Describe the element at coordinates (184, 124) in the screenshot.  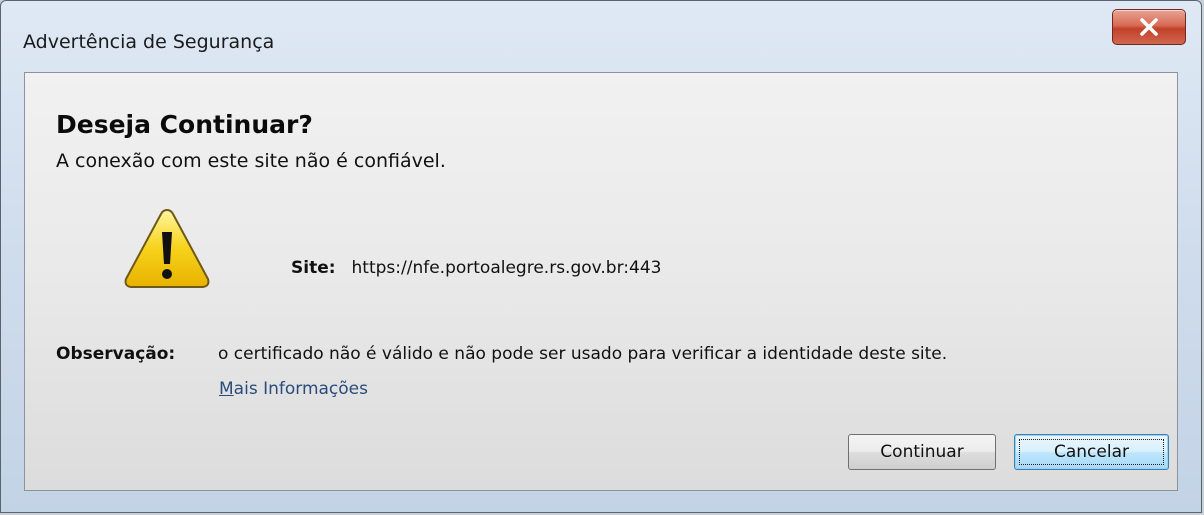
I see `dialog-heading: Deseja Continuar?` at that location.